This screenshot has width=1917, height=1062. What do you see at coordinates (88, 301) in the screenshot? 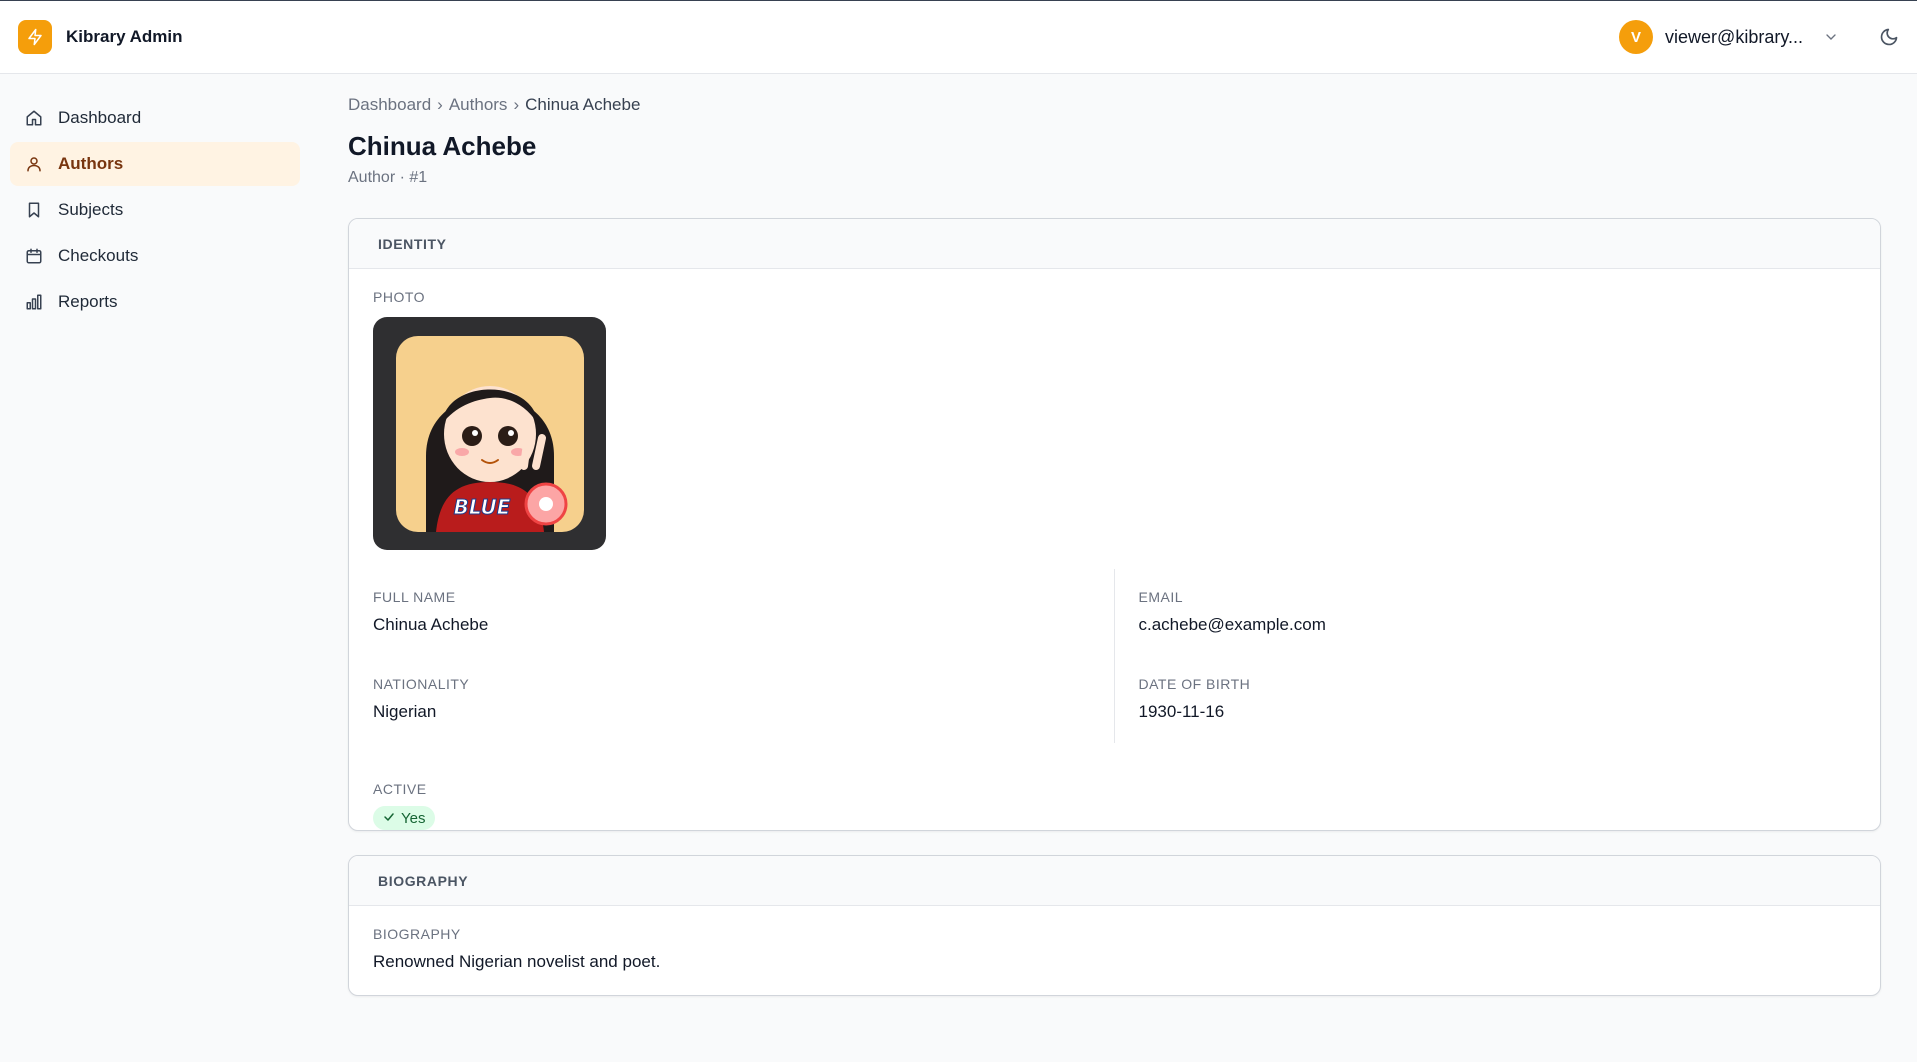
I see `sidebar-item-label: Reports` at bounding box center [88, 301].